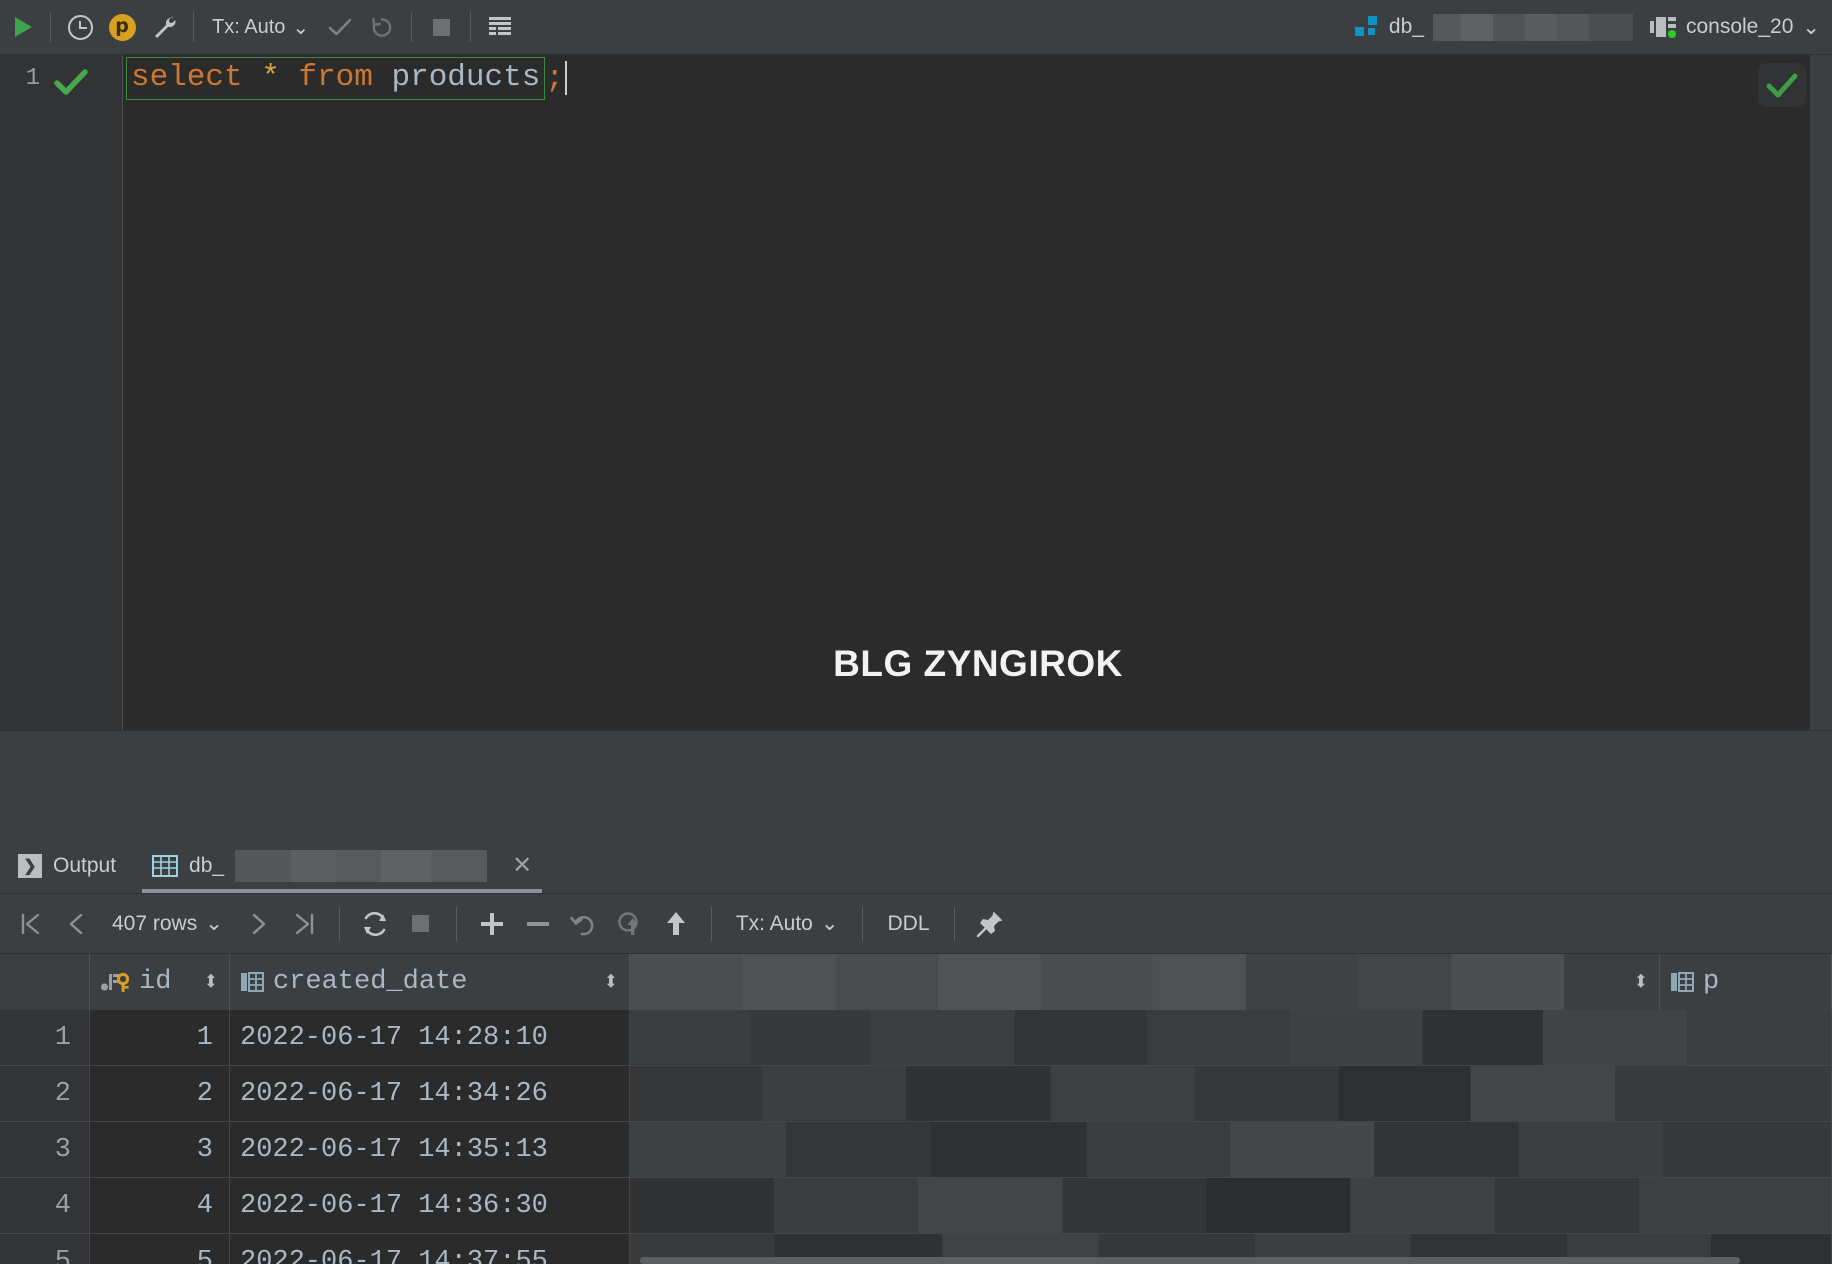  What do you see at coordinates (164, 27) in the screenshot?
I see `datasource-properties-button` at bounding box center [164, 27].